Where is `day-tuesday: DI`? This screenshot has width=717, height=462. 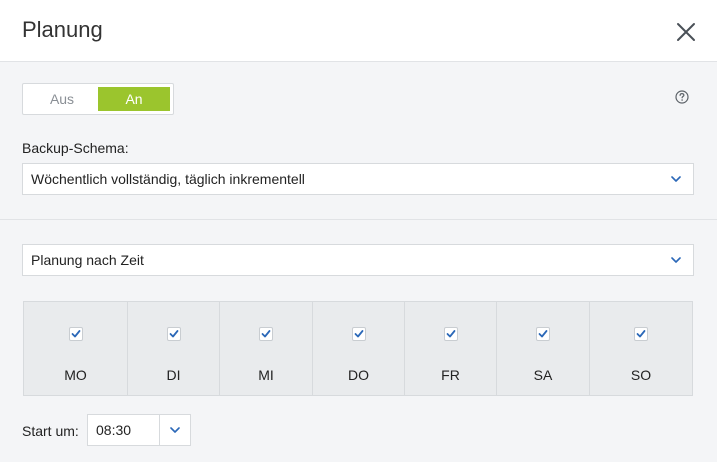
day-tuesday: DI is located at coordinates (174, 348).